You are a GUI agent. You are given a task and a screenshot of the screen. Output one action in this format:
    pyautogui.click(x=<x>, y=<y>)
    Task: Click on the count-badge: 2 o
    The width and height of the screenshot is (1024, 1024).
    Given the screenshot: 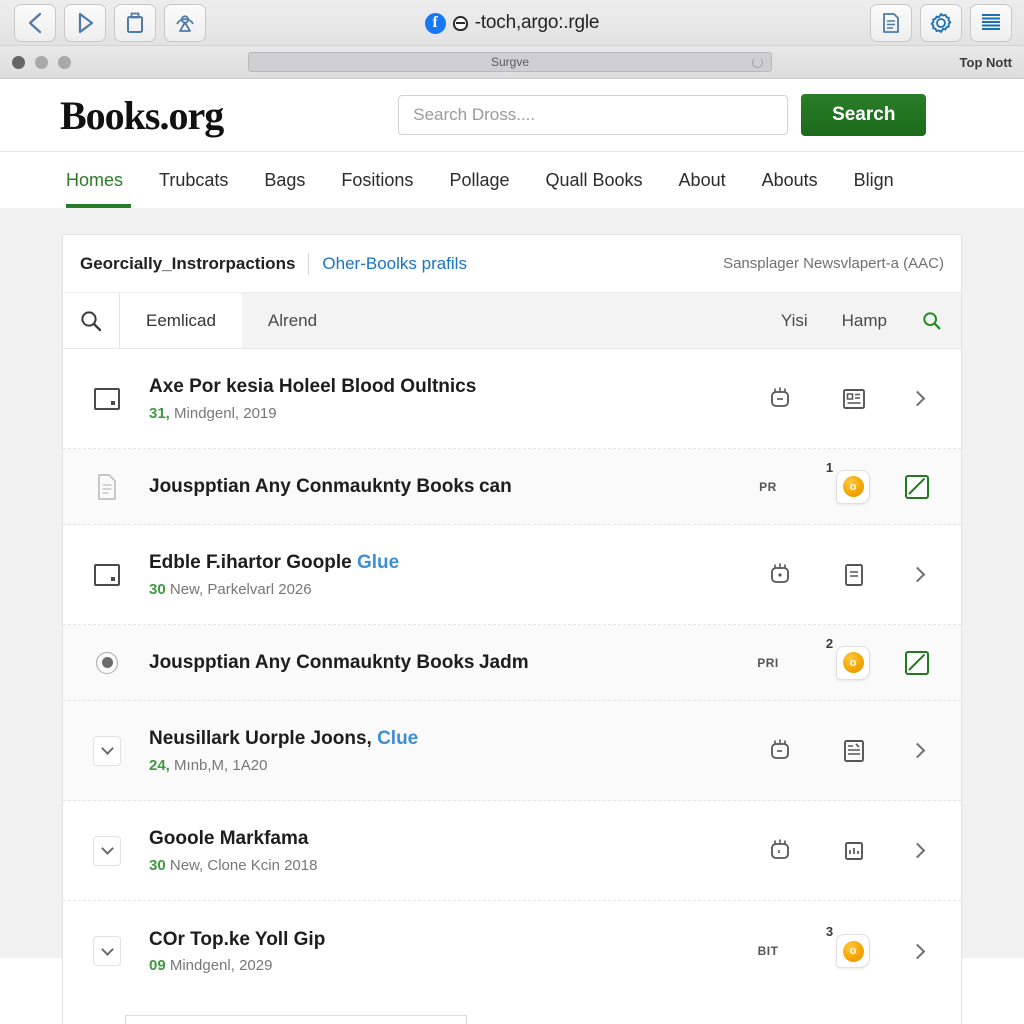 What is the action you would take?
    pyautogui.click(x=848, y=658)
    